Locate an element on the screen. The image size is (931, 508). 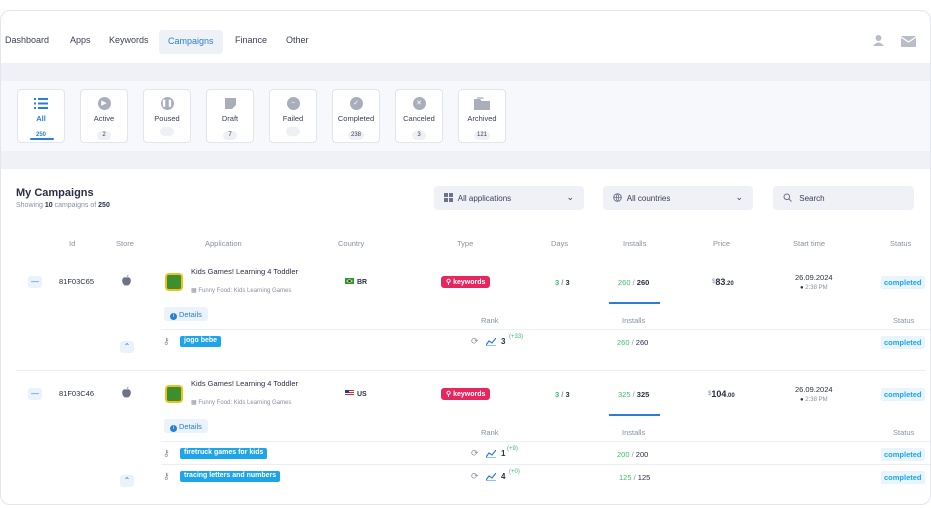
kw-installs-total: 200 is located at coordinates (642, 454).